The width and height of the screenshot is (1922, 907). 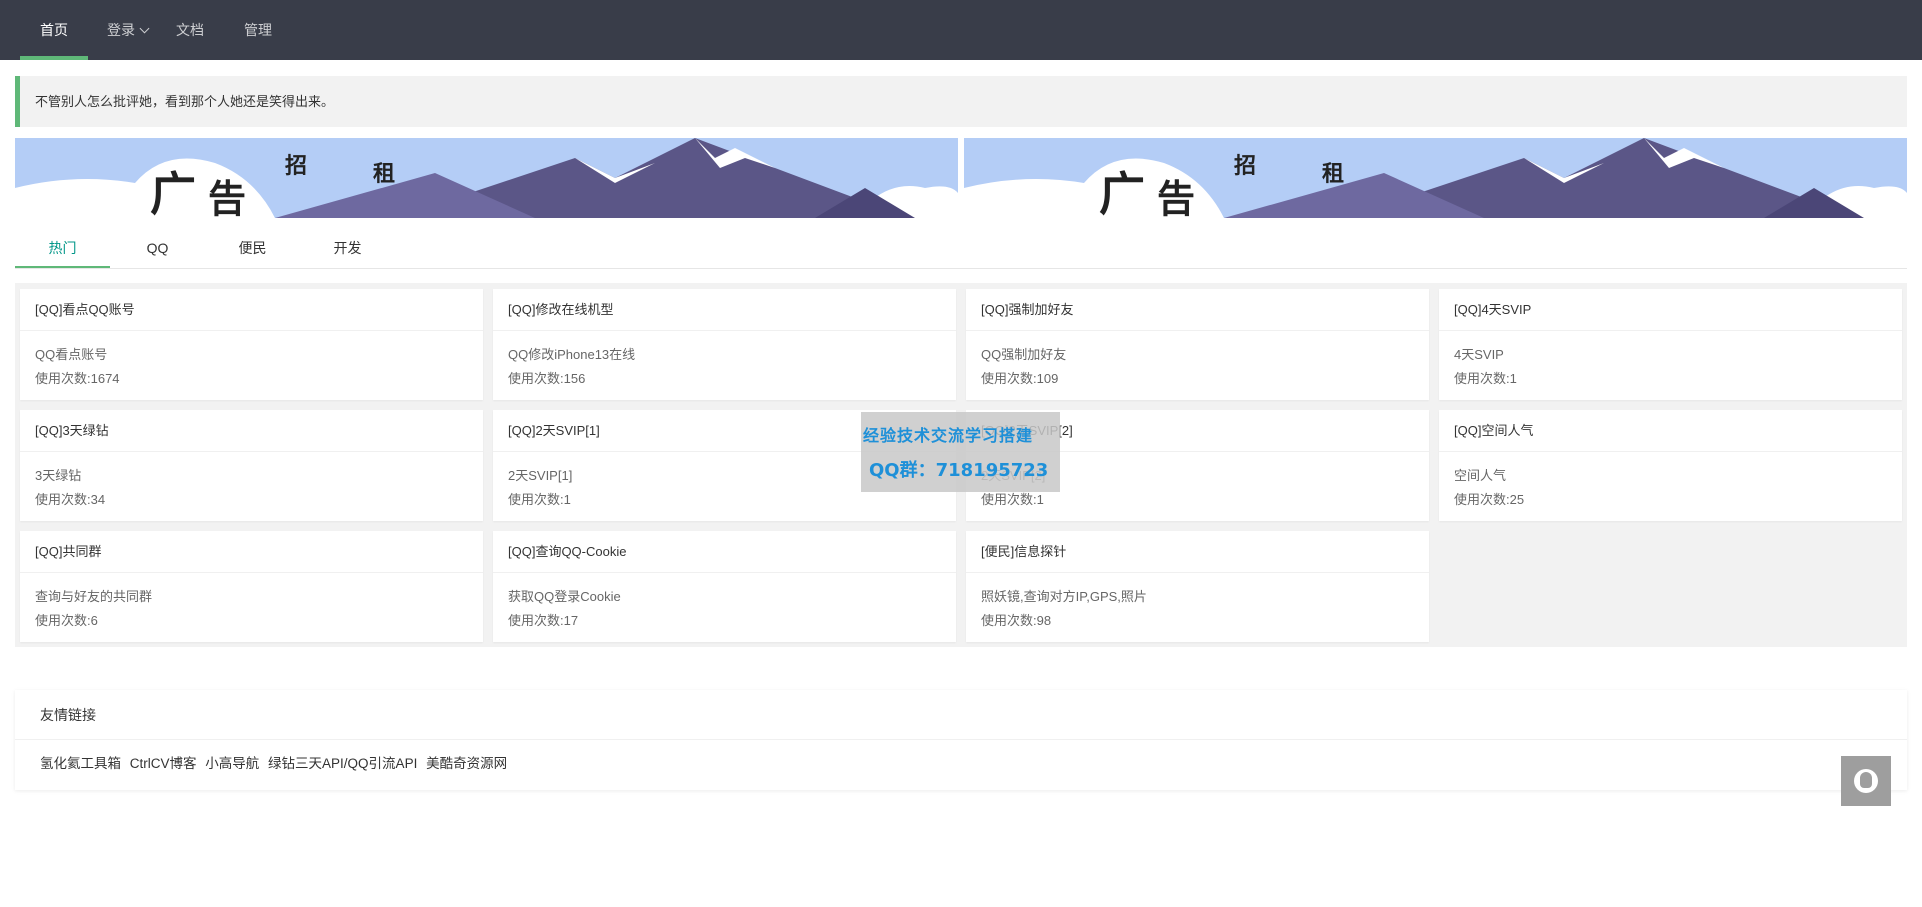 I want to click on card-title: [QQ]共同群, so click(x=251, y=552).